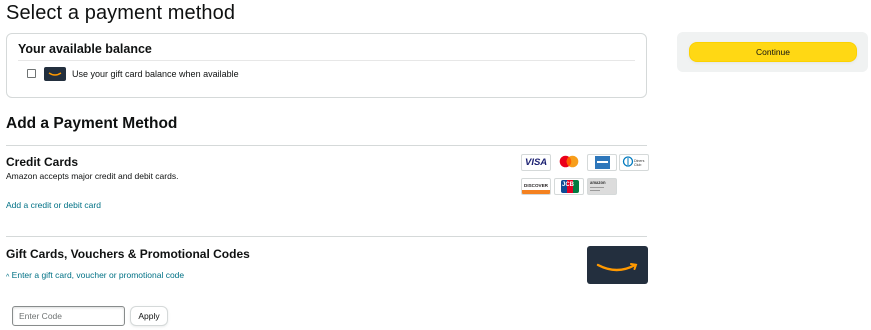 The image size is (871, 330). What do you see at coordinates (536, 186) in the screenshot?
I see `discover-icon: DISCOVER` at bounding box center [536, 186].